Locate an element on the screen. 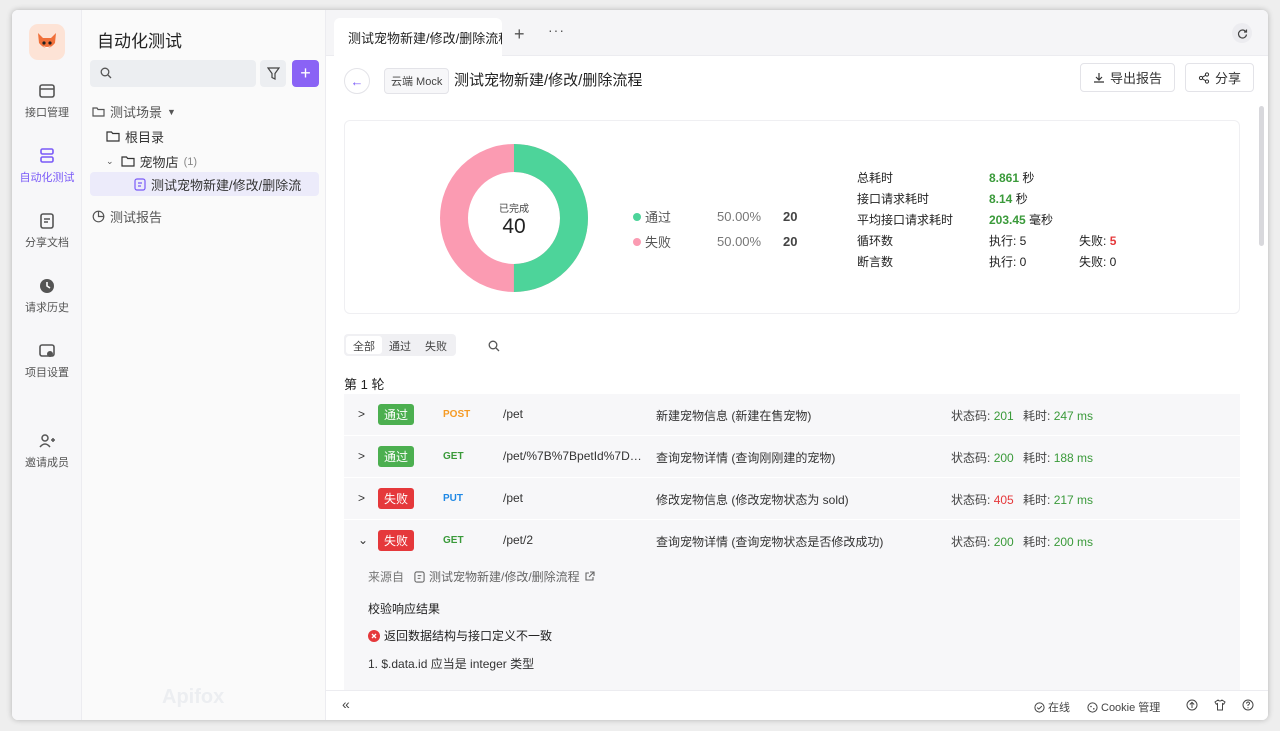  desc-text: 修改宠物信息 (修改宠物状态为 sold) is located at coordinates (752, 500).